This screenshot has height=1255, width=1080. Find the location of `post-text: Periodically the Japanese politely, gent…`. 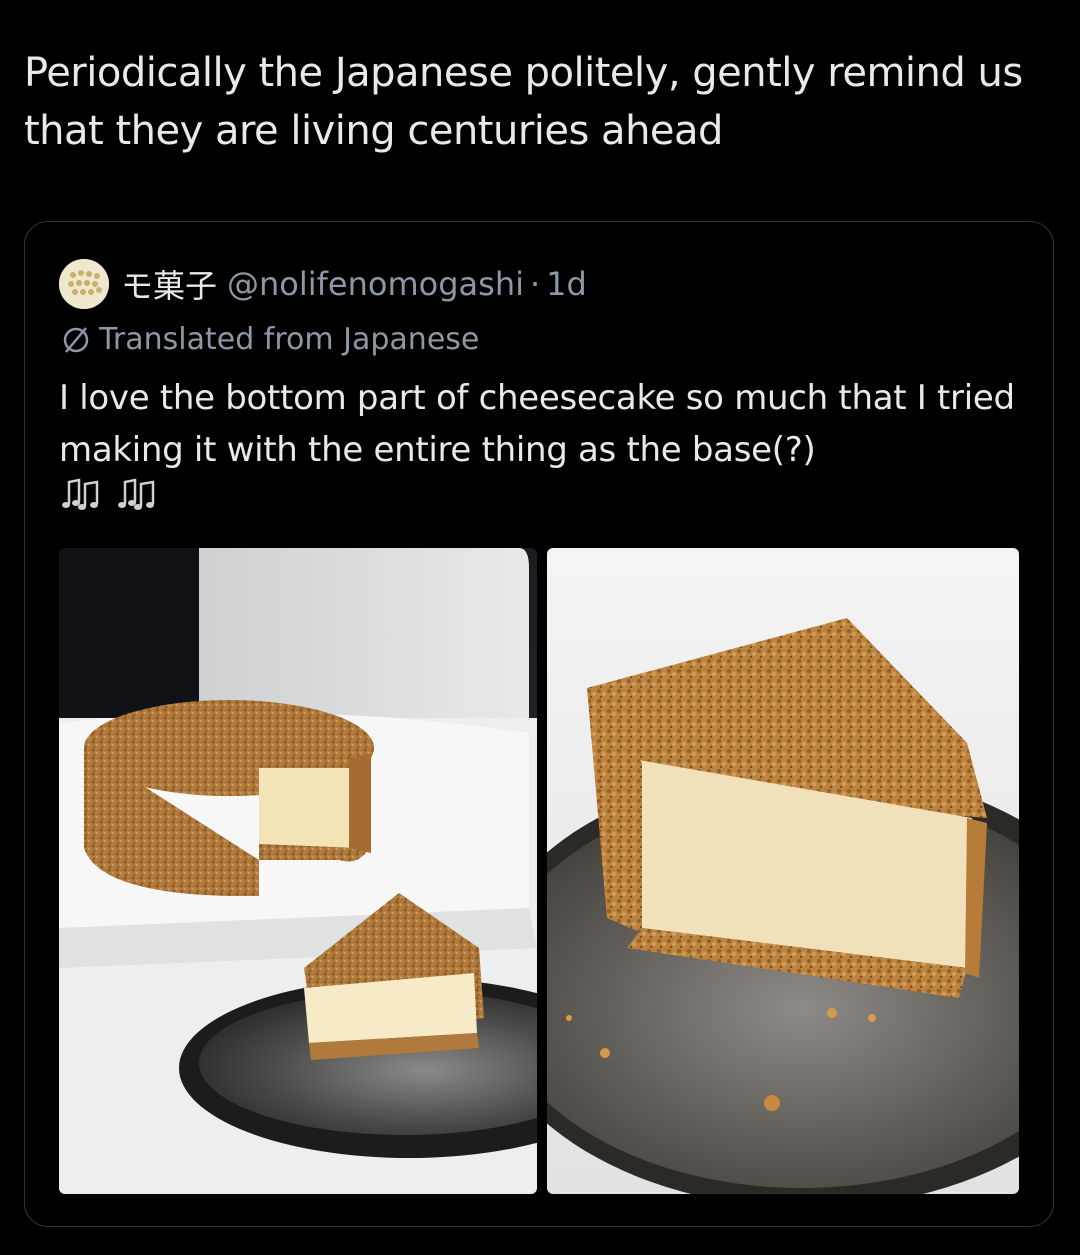

post-text: Periodically the Japanese politely, gent… is located at coordinates (523, 102).